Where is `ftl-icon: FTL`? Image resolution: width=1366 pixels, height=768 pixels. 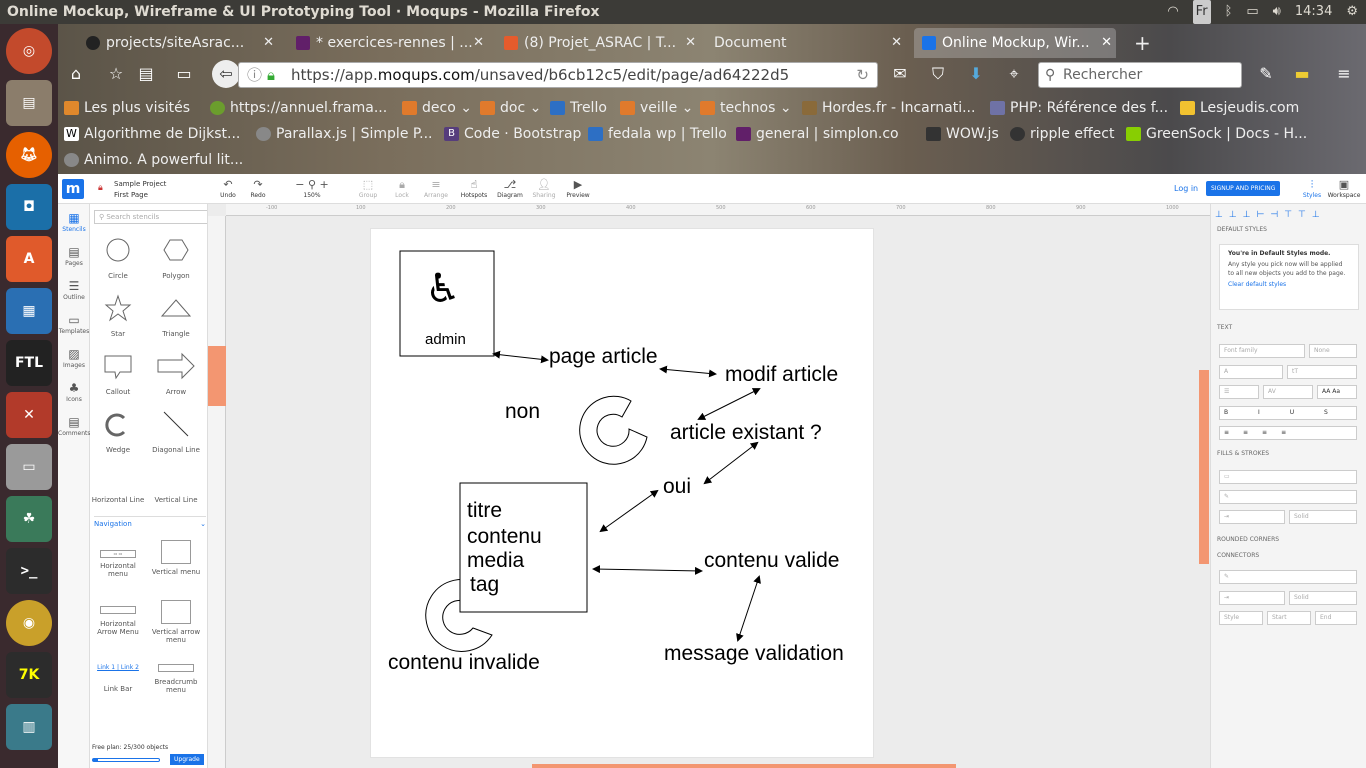
ftl-icon: FTL is located at coordinates (29, 363).